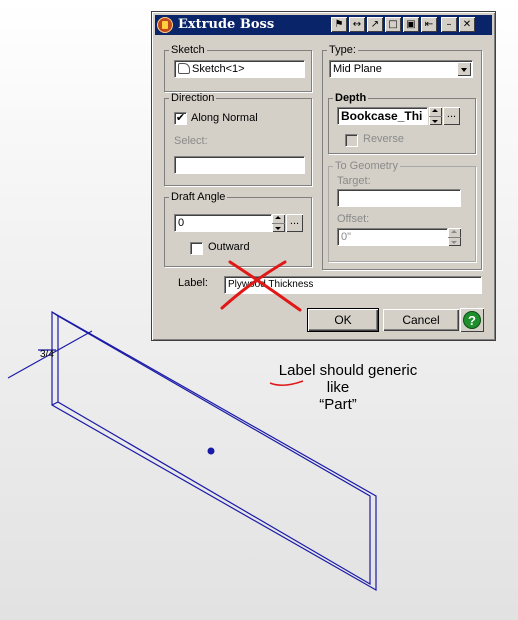 The height and width of the screenshot is (620, 518). I want to click on outward-label: Outward, so click(229, 247).